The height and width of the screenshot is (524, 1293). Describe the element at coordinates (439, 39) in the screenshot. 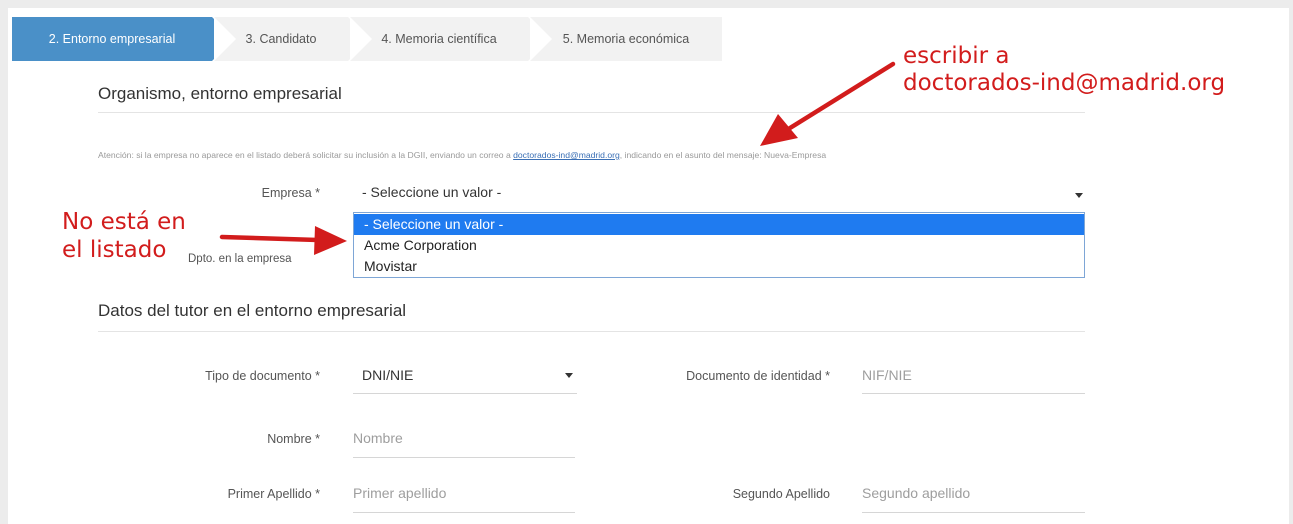

I see `step-label: 4. Memoria científica` at that location.